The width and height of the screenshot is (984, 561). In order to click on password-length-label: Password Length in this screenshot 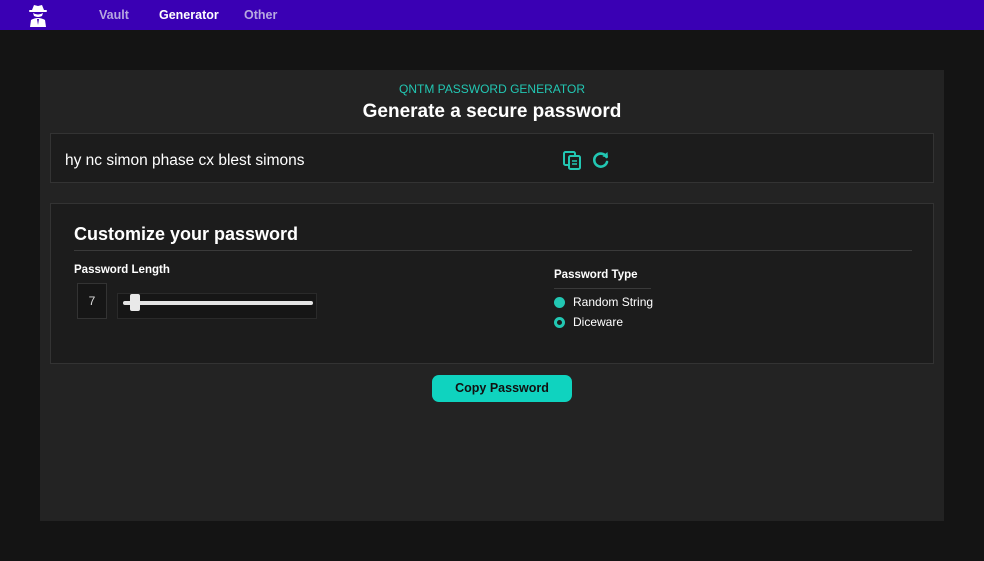, I will do `click(122, 270)`.